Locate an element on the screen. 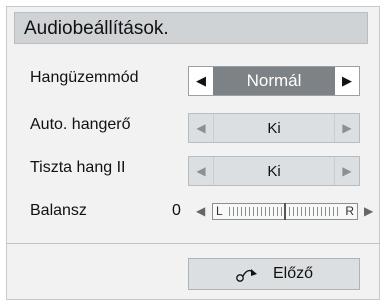 This screenshot has height=306, width=387. title-bar: Audiobeállítások. is located at coordinates (191, 28).